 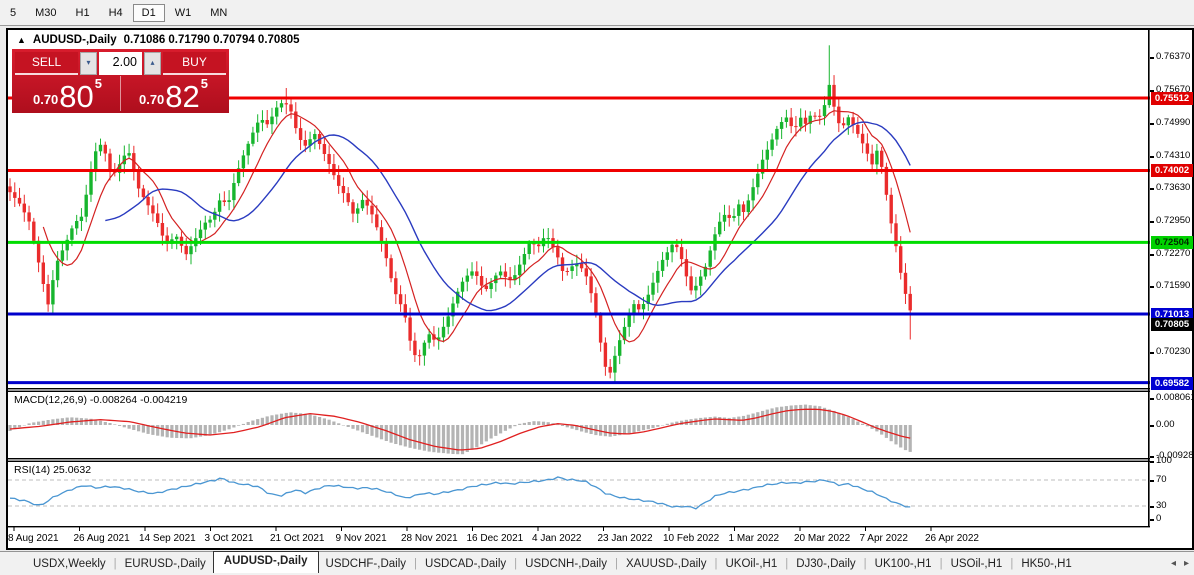 I want to click on sell-price: 0.70 80 5, so click(x=67, y=94).